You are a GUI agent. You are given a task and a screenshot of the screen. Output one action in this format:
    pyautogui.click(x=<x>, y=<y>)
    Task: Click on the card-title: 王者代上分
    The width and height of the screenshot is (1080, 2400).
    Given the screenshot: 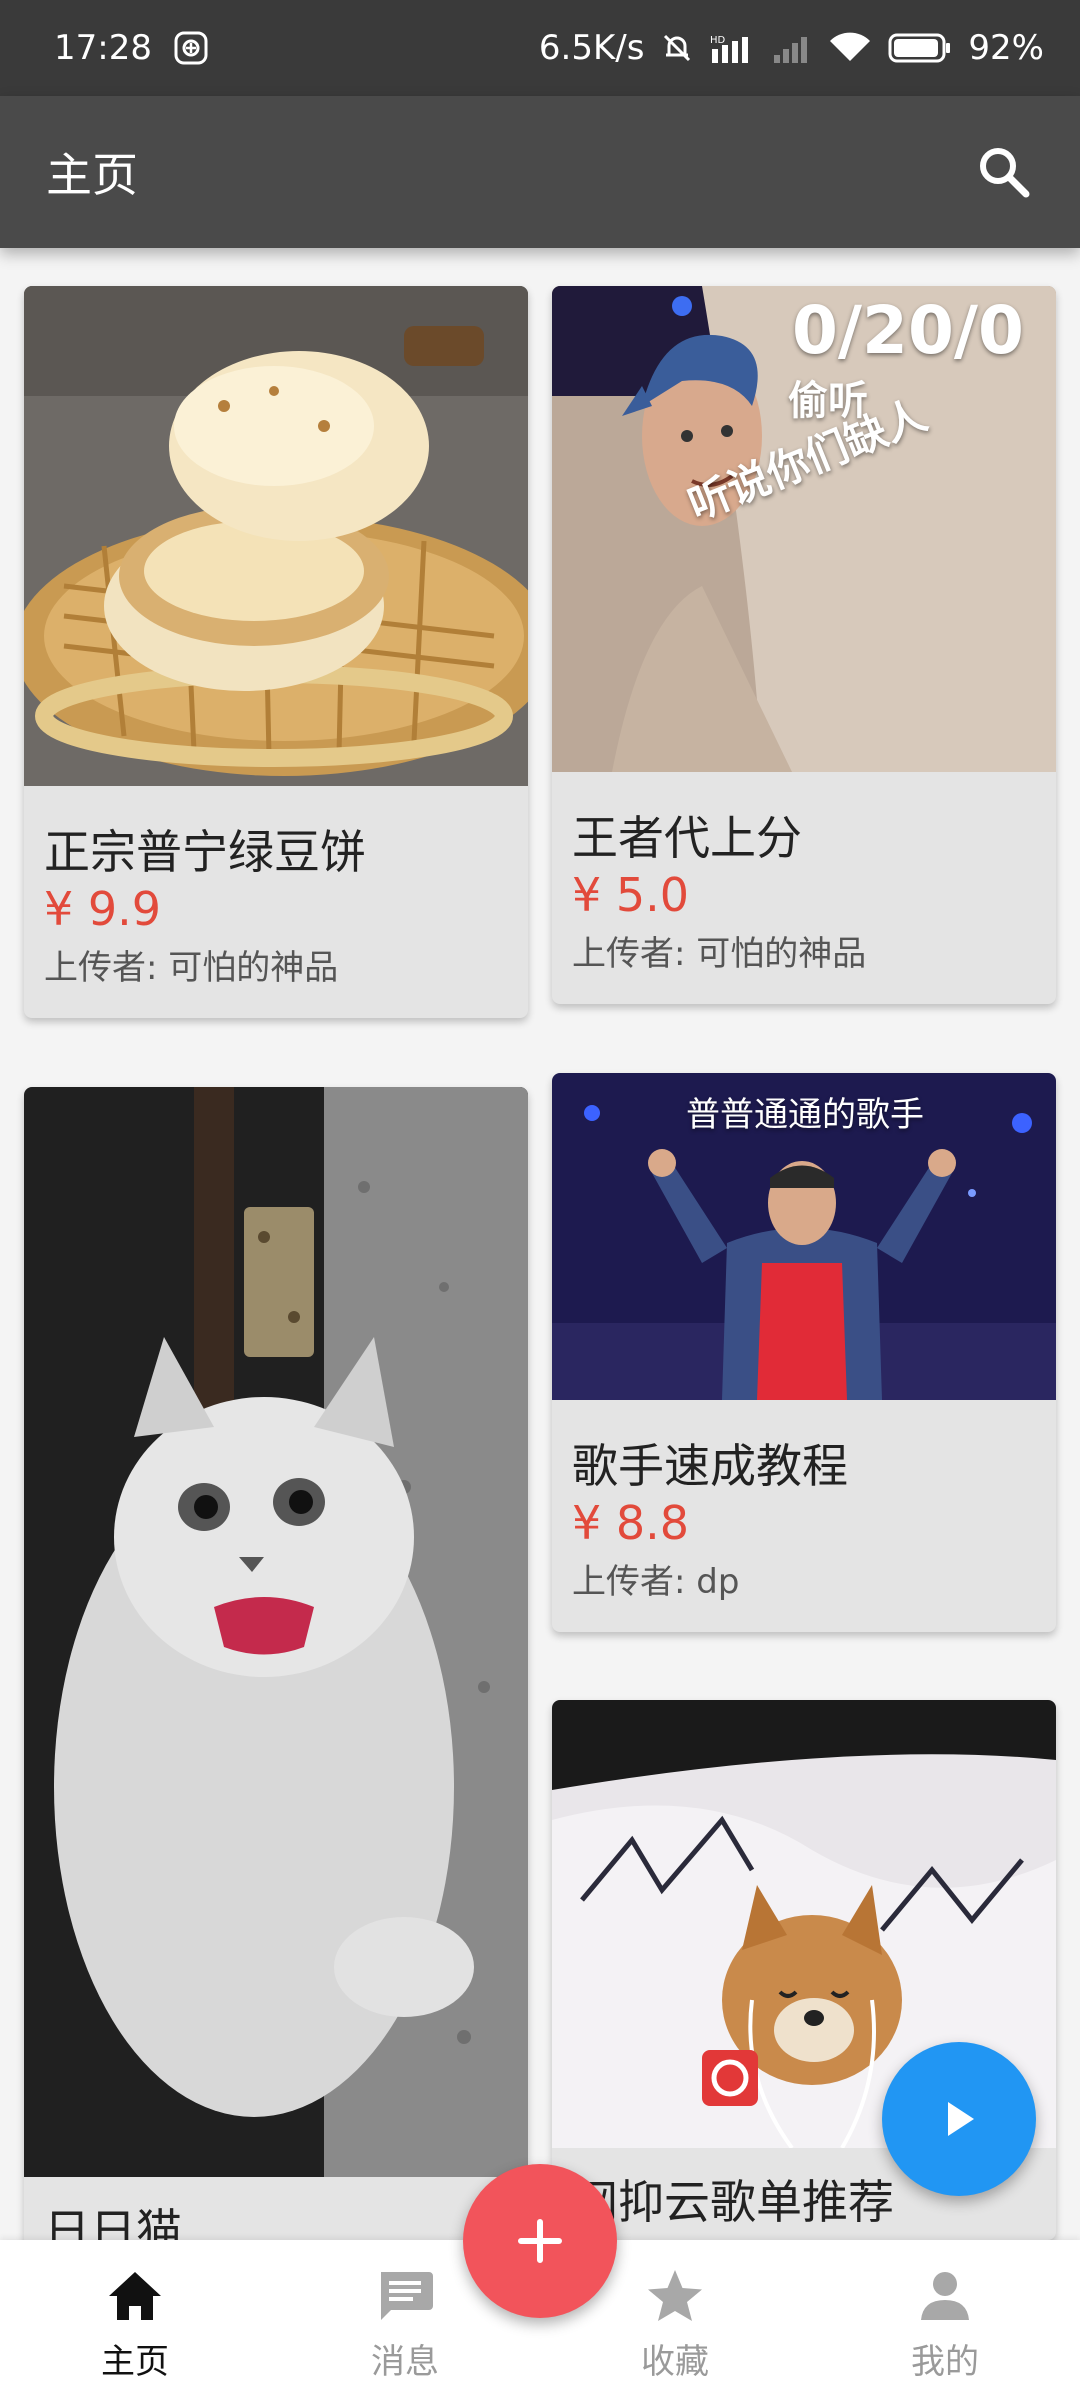 What is the action you would take?
    pyautogui.click(x=687, y=838)
    